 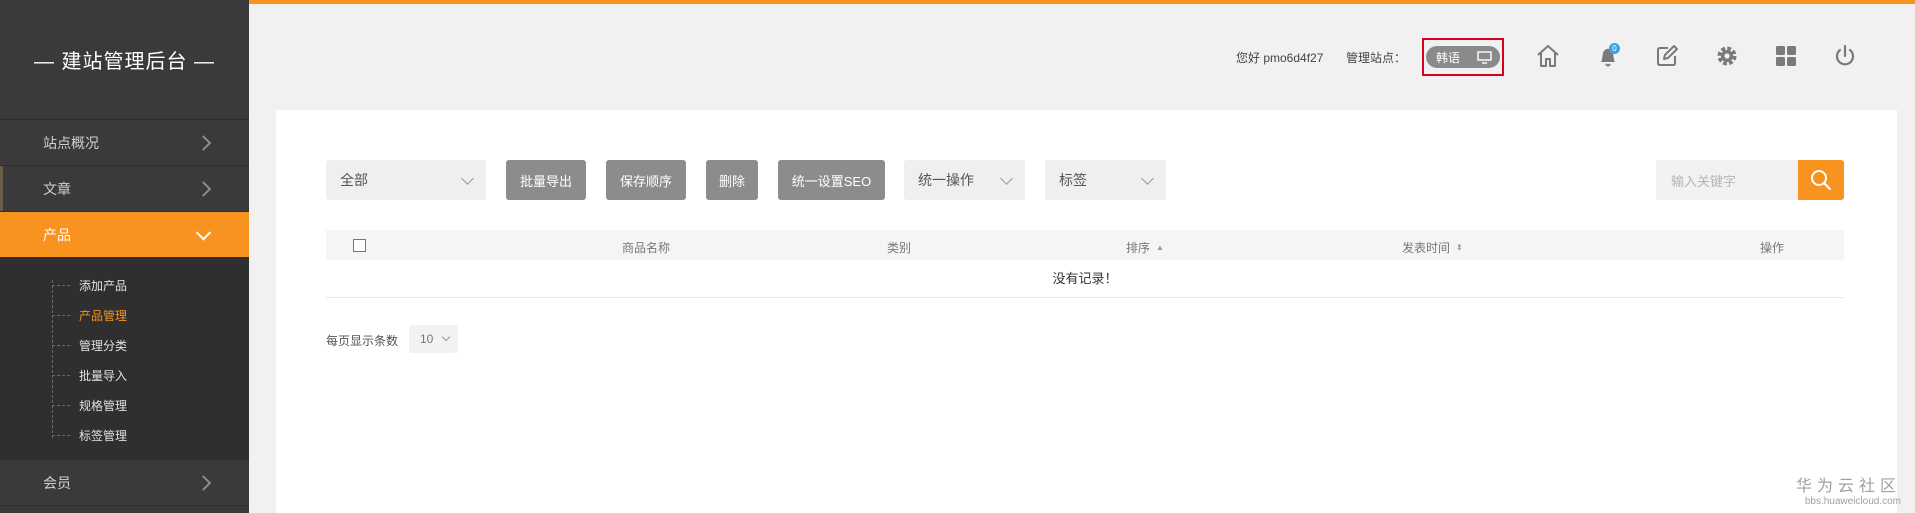 What do you see at coordinates (646, 248) in the screenshot?
I see `column-product-name: 商品名称` at bounding box center [646, 248].